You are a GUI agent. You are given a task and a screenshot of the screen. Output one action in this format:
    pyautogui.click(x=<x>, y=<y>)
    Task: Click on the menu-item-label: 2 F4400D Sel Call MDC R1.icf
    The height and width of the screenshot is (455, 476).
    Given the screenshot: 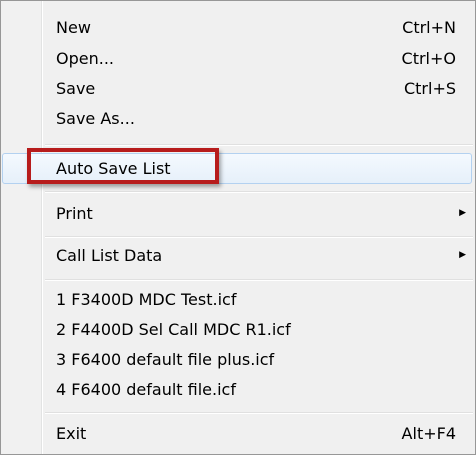 What is the action you would take?
    pyautogui.click(x=173, y=329)
    